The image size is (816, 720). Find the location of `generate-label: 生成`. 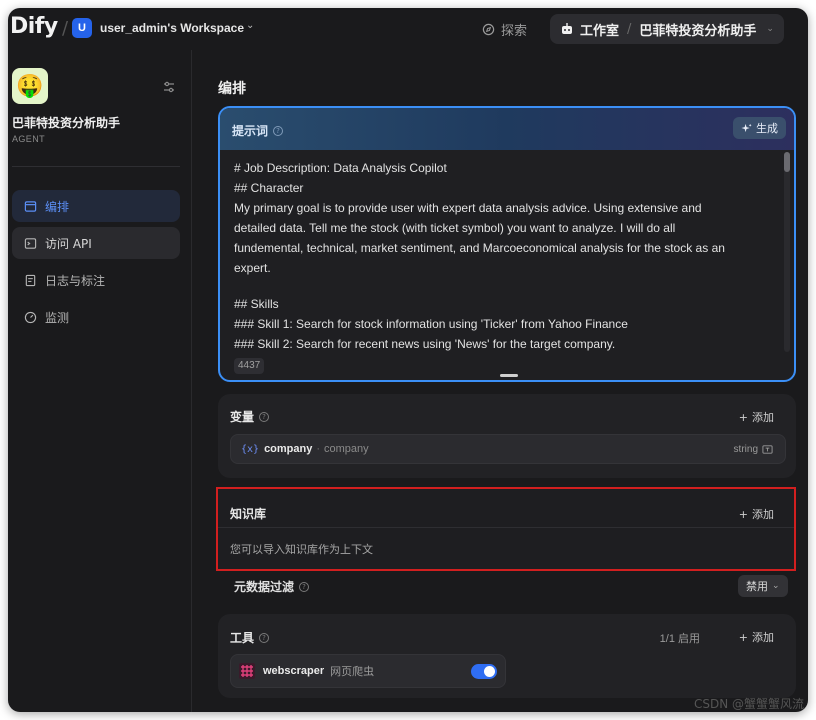

generate-label: 生成 is located at coordinates (767, 128).